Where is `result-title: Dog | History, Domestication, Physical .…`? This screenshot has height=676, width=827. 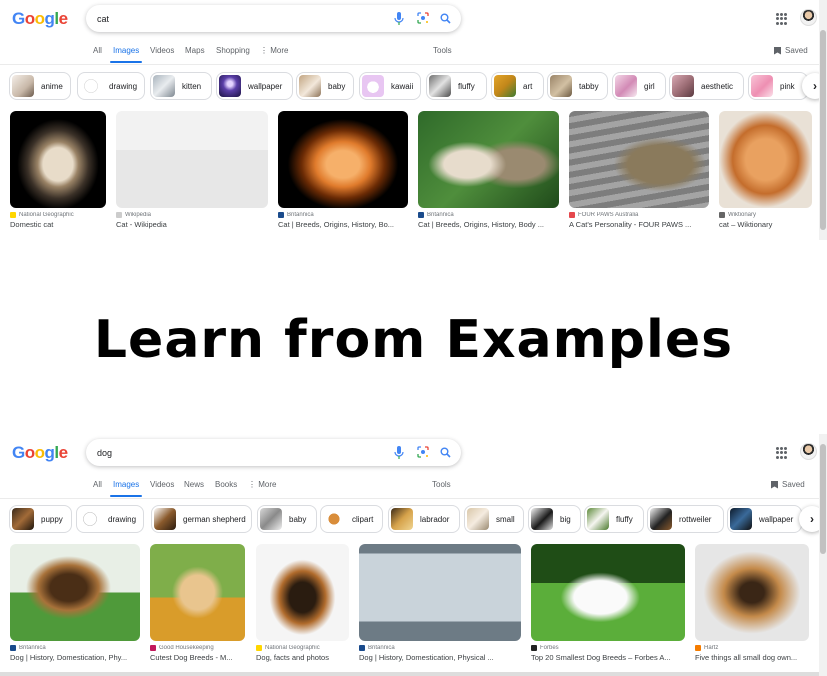 result-title: Dog | History, Domestication, Physical .… is located at coordinates (440, 657).